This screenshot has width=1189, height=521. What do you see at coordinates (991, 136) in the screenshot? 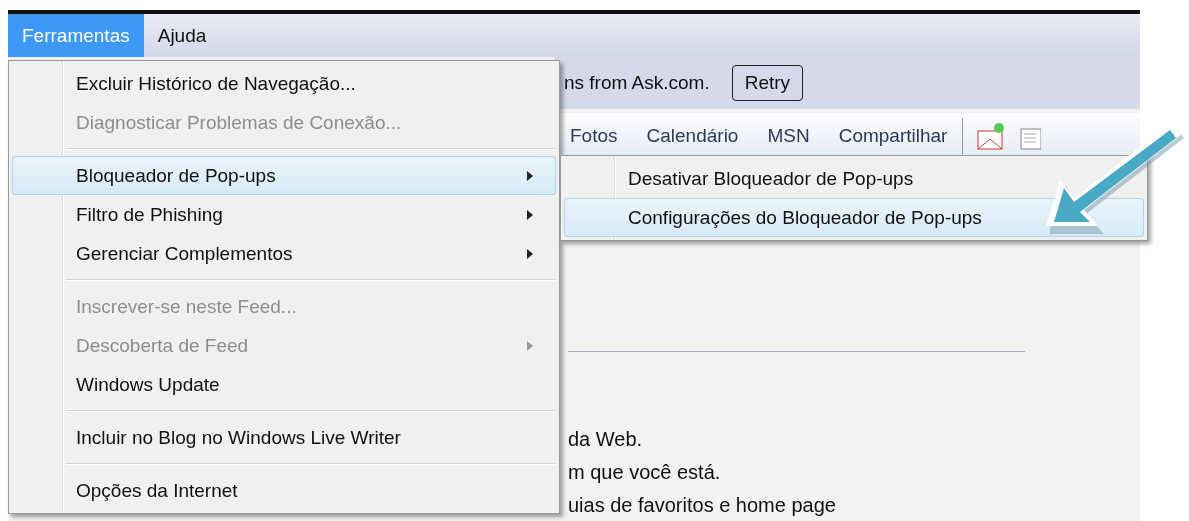
I see `mail-icon` at bounding box center [991, 136].